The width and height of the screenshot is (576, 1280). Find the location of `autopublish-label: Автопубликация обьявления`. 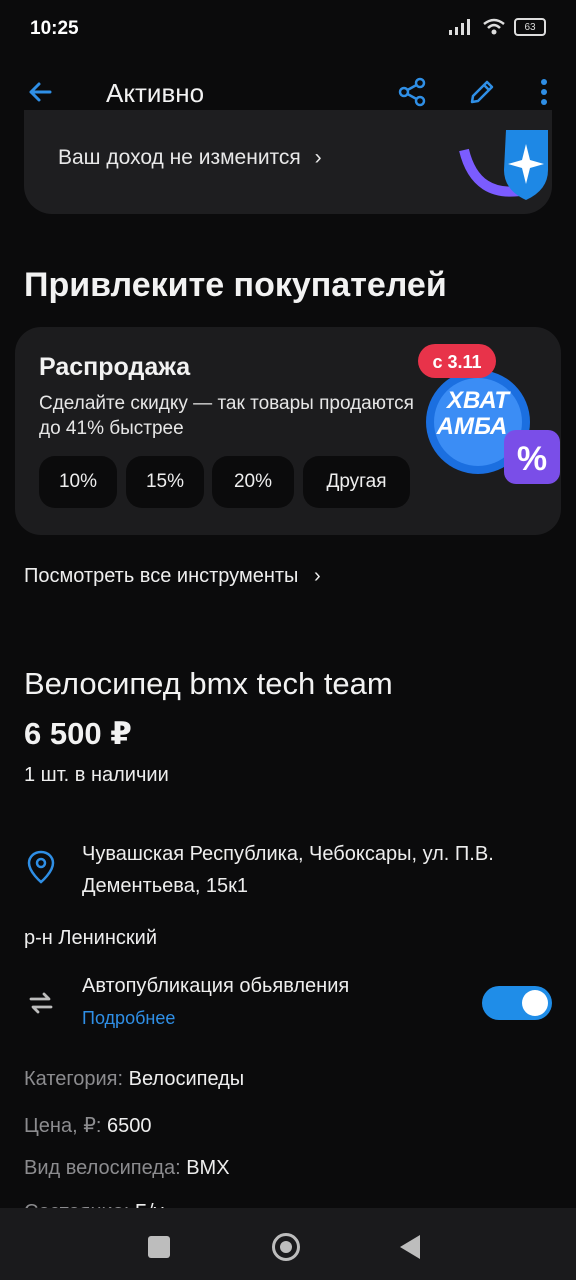

autopublish-label: Автопубликация обьявления is located at coordinates (216, 986).